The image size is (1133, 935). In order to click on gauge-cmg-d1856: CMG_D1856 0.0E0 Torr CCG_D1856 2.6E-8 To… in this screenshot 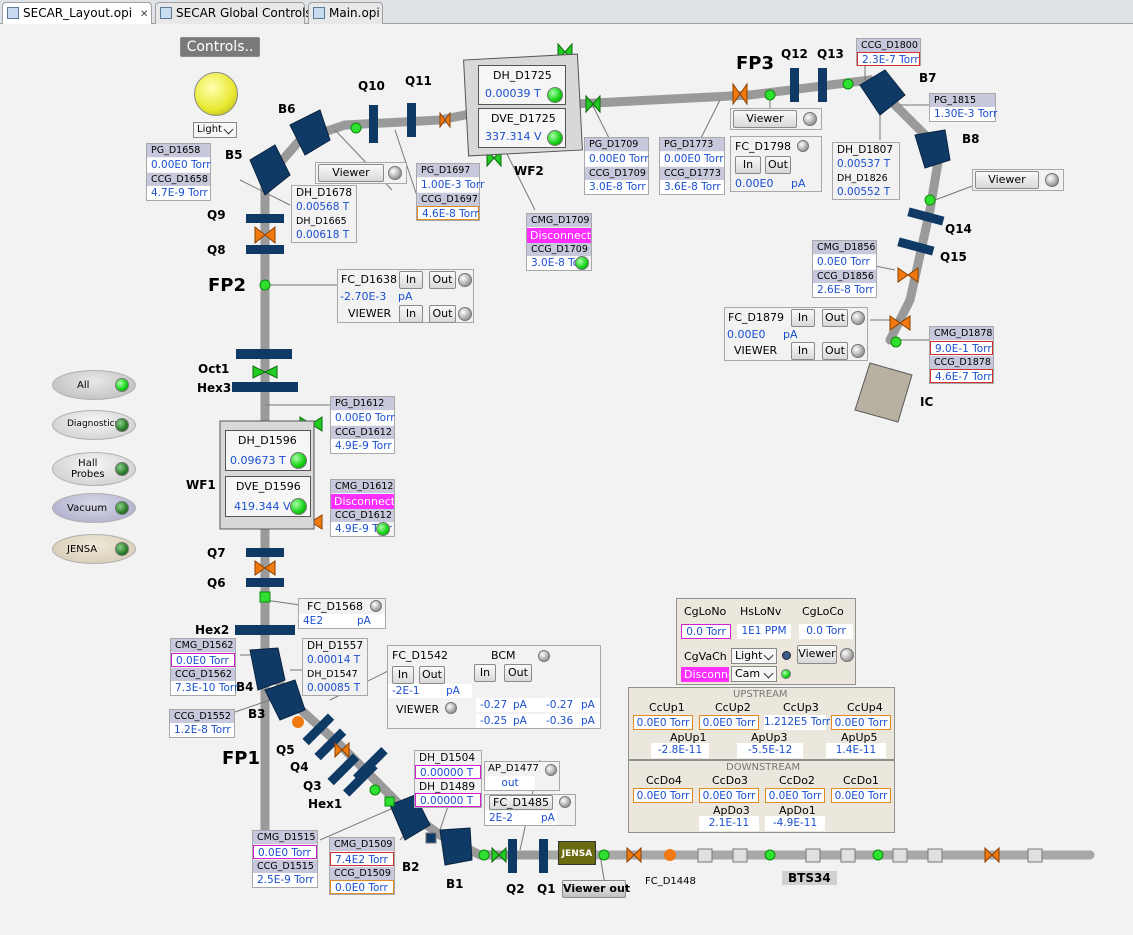, I will do `click(844, 269)`.